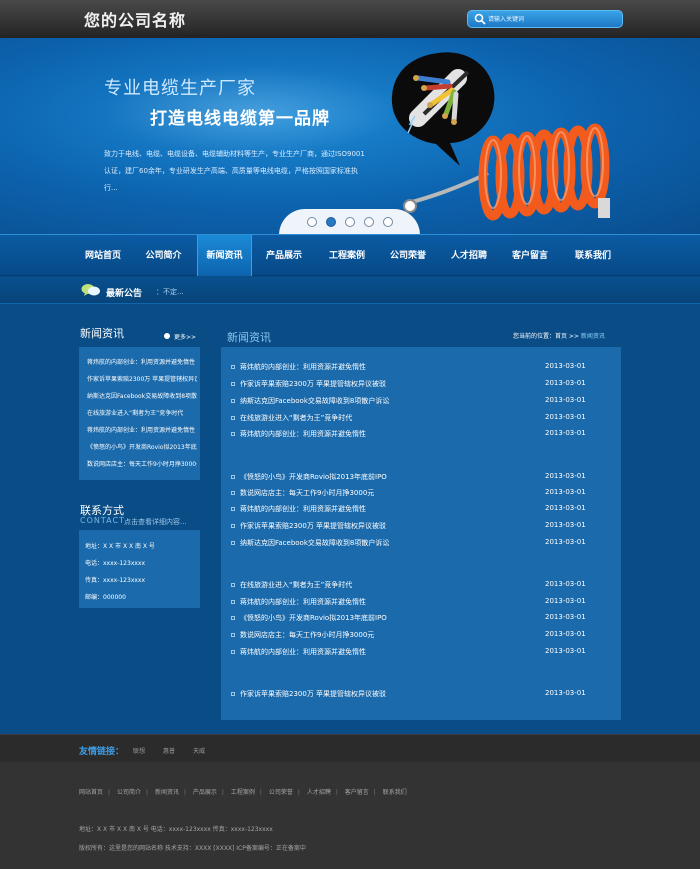 This screenshot has width=700, height=869. Describe the element at coordinates (593, 255) in the screenshot. I see `nav-item-contact: 联系我们` at that location.